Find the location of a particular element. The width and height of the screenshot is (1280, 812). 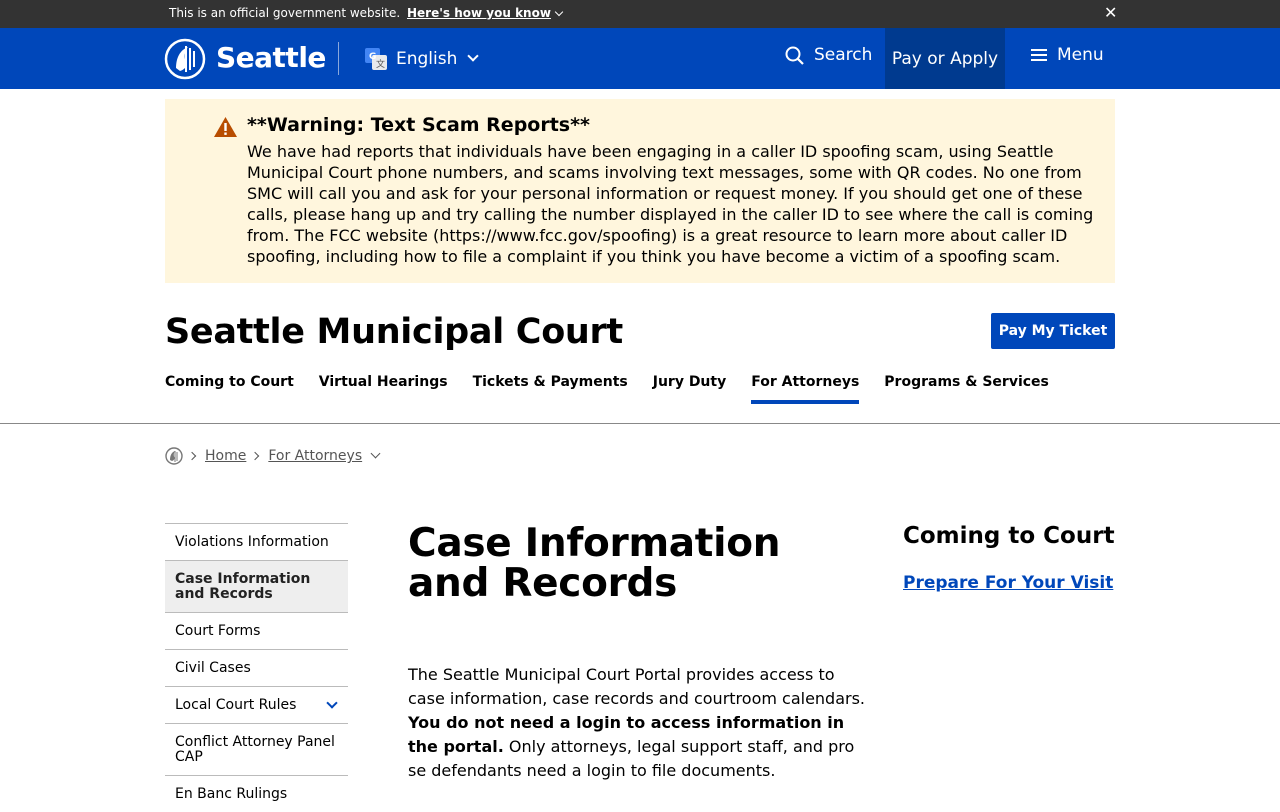

nav-item-programs-services: Programs & Services is located at coordinates (966, 389).